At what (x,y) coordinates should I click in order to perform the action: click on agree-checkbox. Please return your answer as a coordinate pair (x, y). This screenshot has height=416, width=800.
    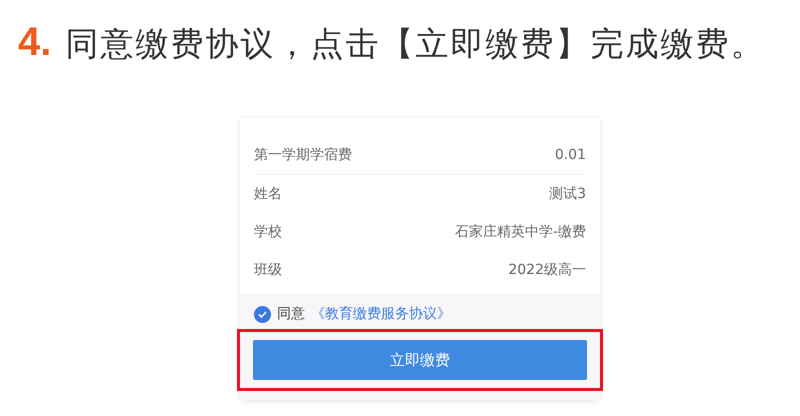
    Looking at the image, I should click on (262, 314).